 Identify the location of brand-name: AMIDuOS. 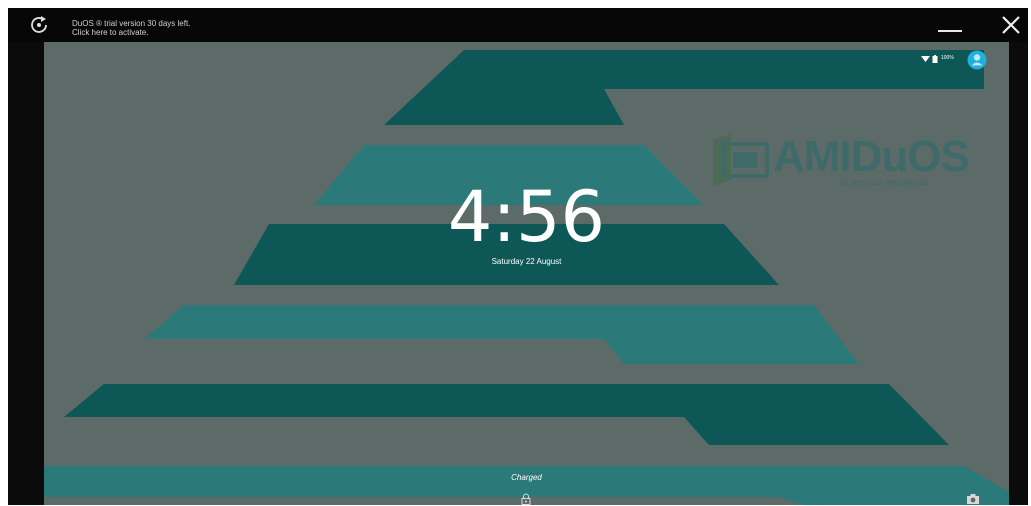
(871, 156).